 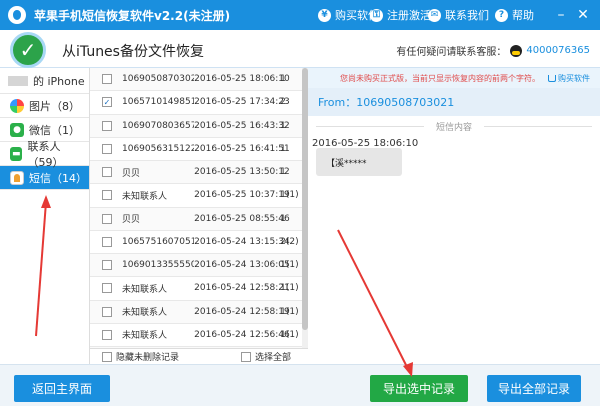 What do you see at coordinates (17, 129) in the screenshot?
I see `wechat-icon: ●` at bounding box center [17, 129].